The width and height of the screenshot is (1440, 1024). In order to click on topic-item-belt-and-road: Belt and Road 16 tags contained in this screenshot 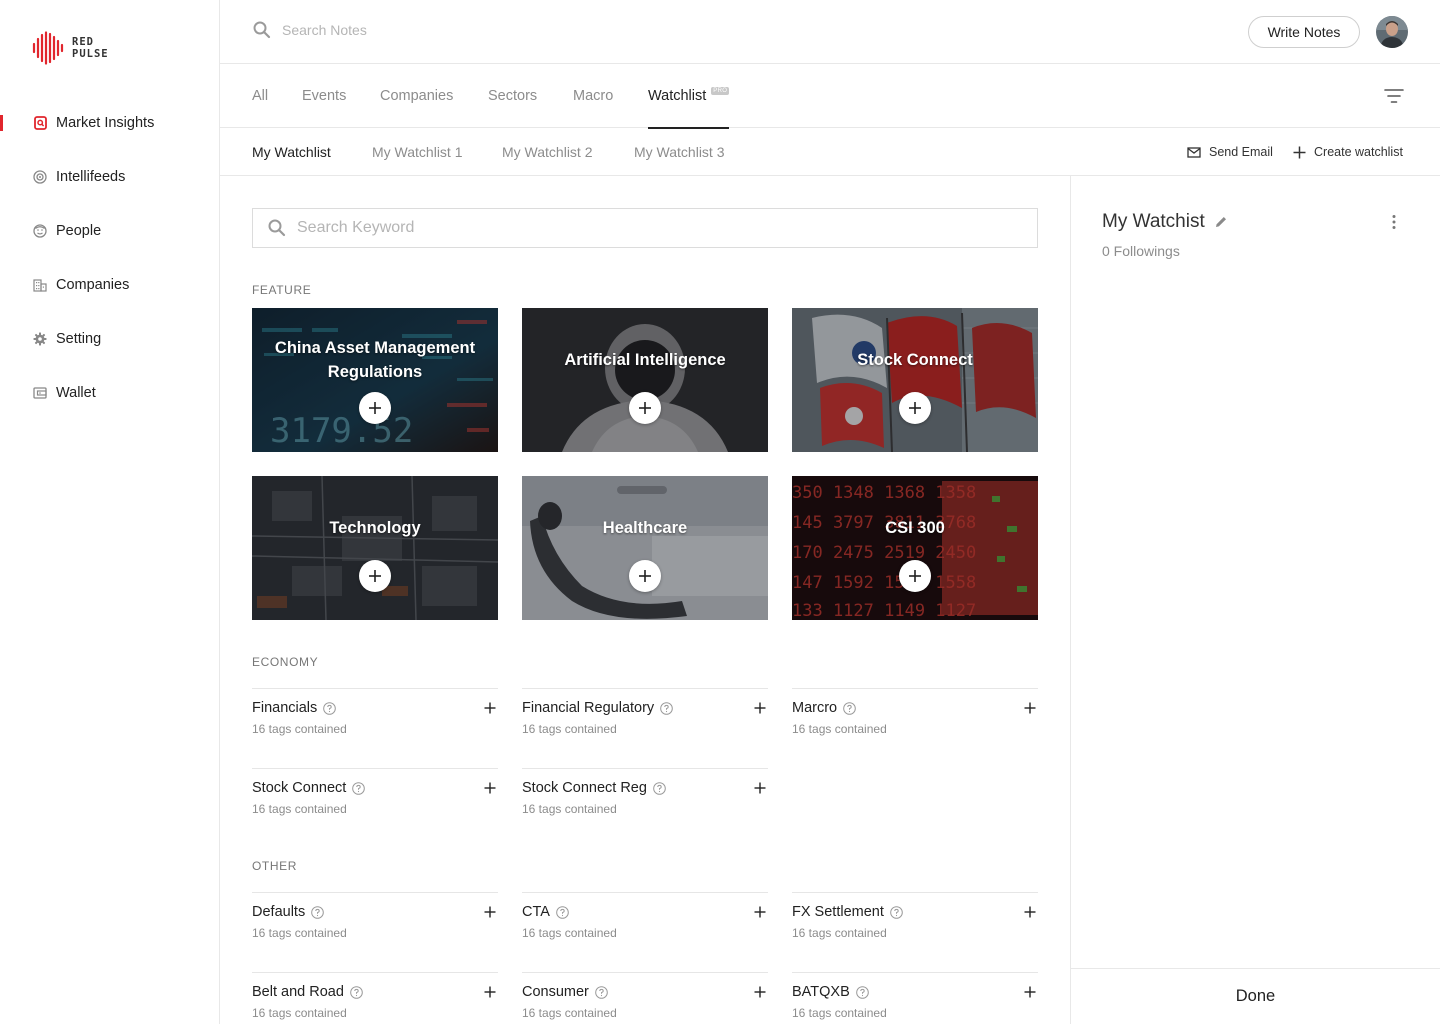, I will do `click(375, 998)`.